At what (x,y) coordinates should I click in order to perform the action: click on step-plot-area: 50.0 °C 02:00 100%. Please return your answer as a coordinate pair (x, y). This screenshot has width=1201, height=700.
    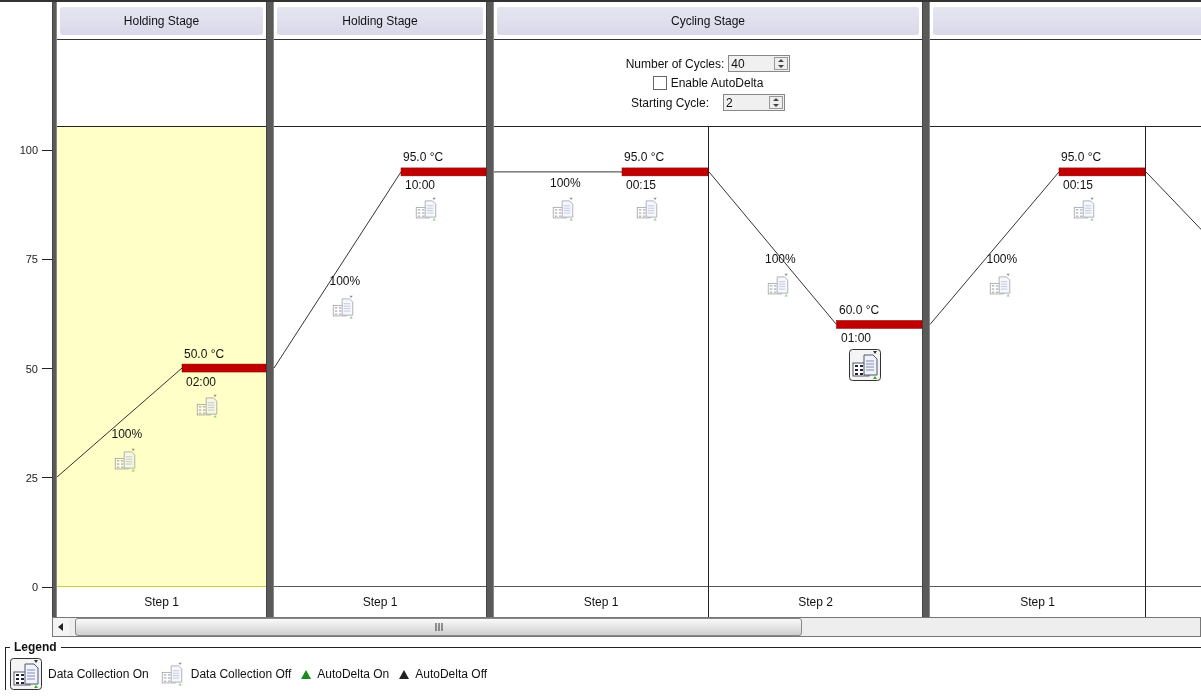
    Looking at the image, I should click on (161, 357).